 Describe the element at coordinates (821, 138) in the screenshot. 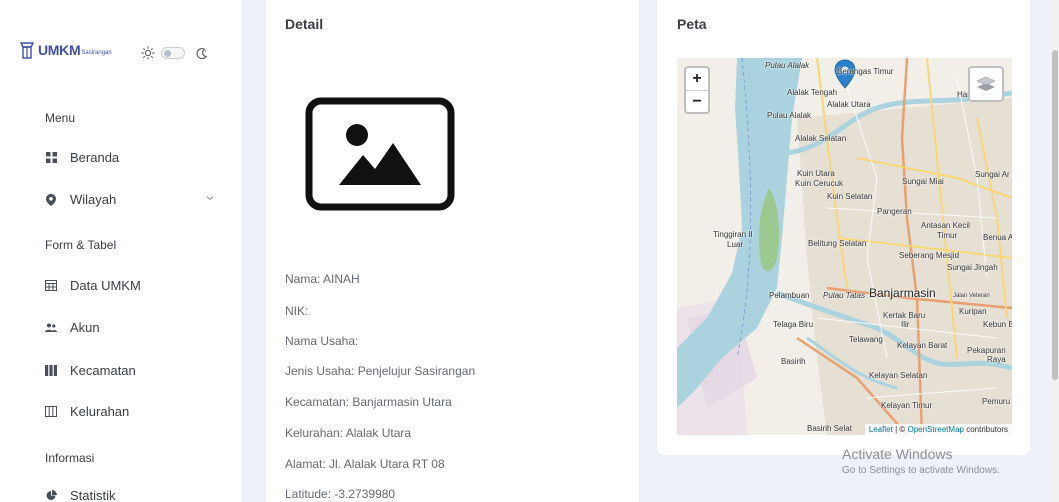

I see `map-label: Alalak Selatan` at that location.